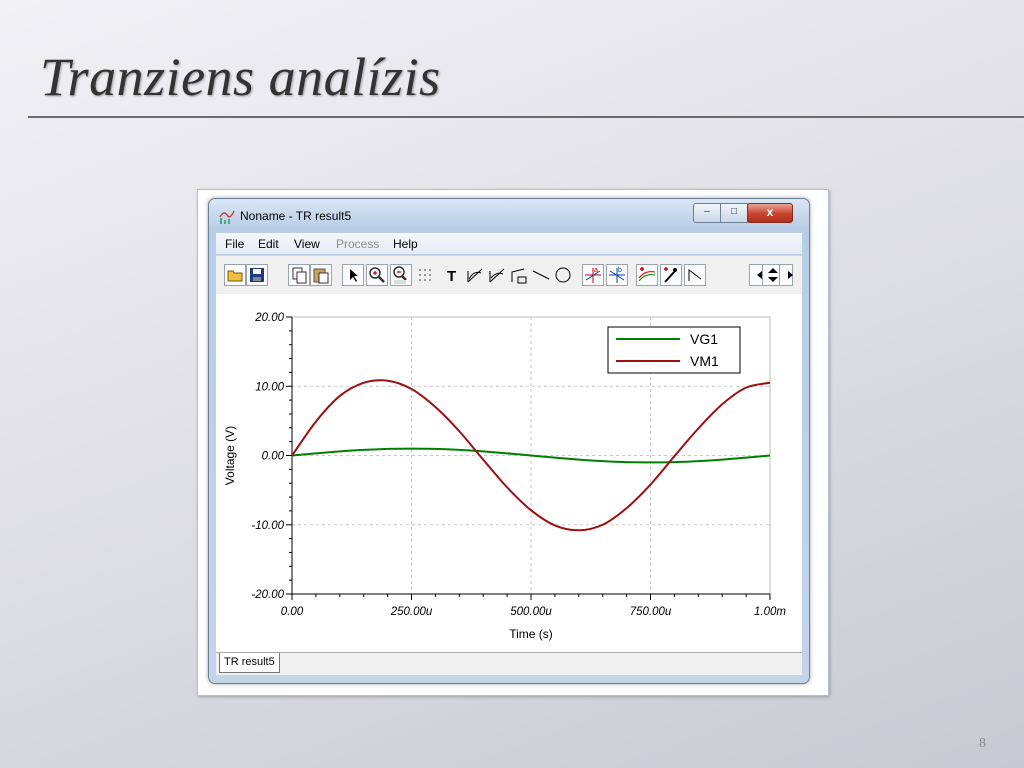 The height and width of the screenshot is (768, 1024). I want to click on menu-bar: File Edit View Process Help, so click(509, 243).